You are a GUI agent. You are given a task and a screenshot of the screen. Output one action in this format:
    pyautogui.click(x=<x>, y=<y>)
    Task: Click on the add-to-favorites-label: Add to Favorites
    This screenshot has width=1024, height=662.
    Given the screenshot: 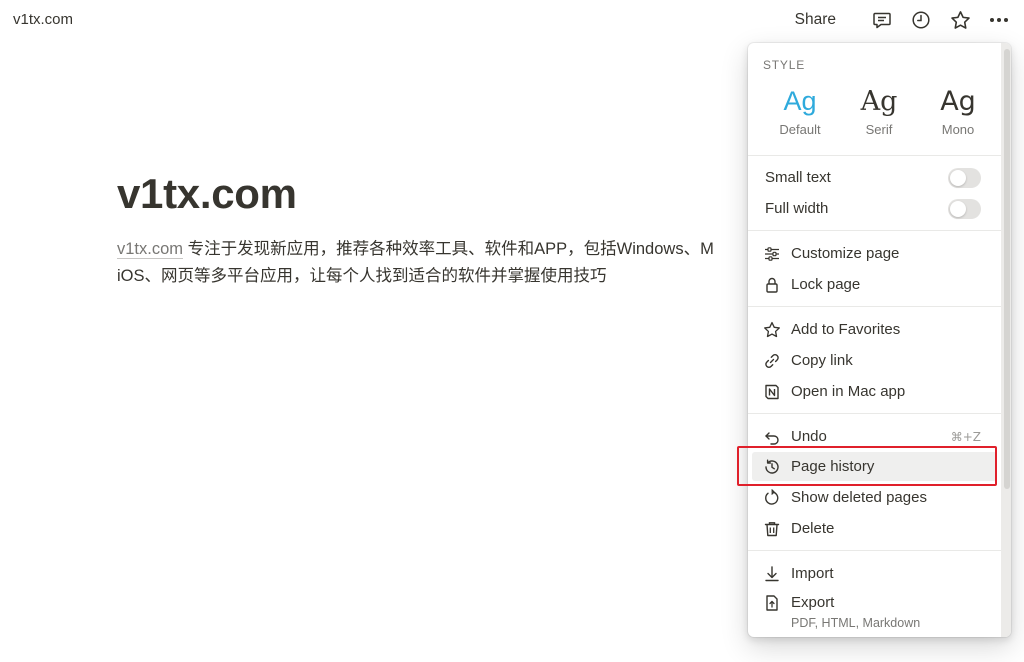 What is the action you would take?
    pyautogui.click(x=846, y=329)
    